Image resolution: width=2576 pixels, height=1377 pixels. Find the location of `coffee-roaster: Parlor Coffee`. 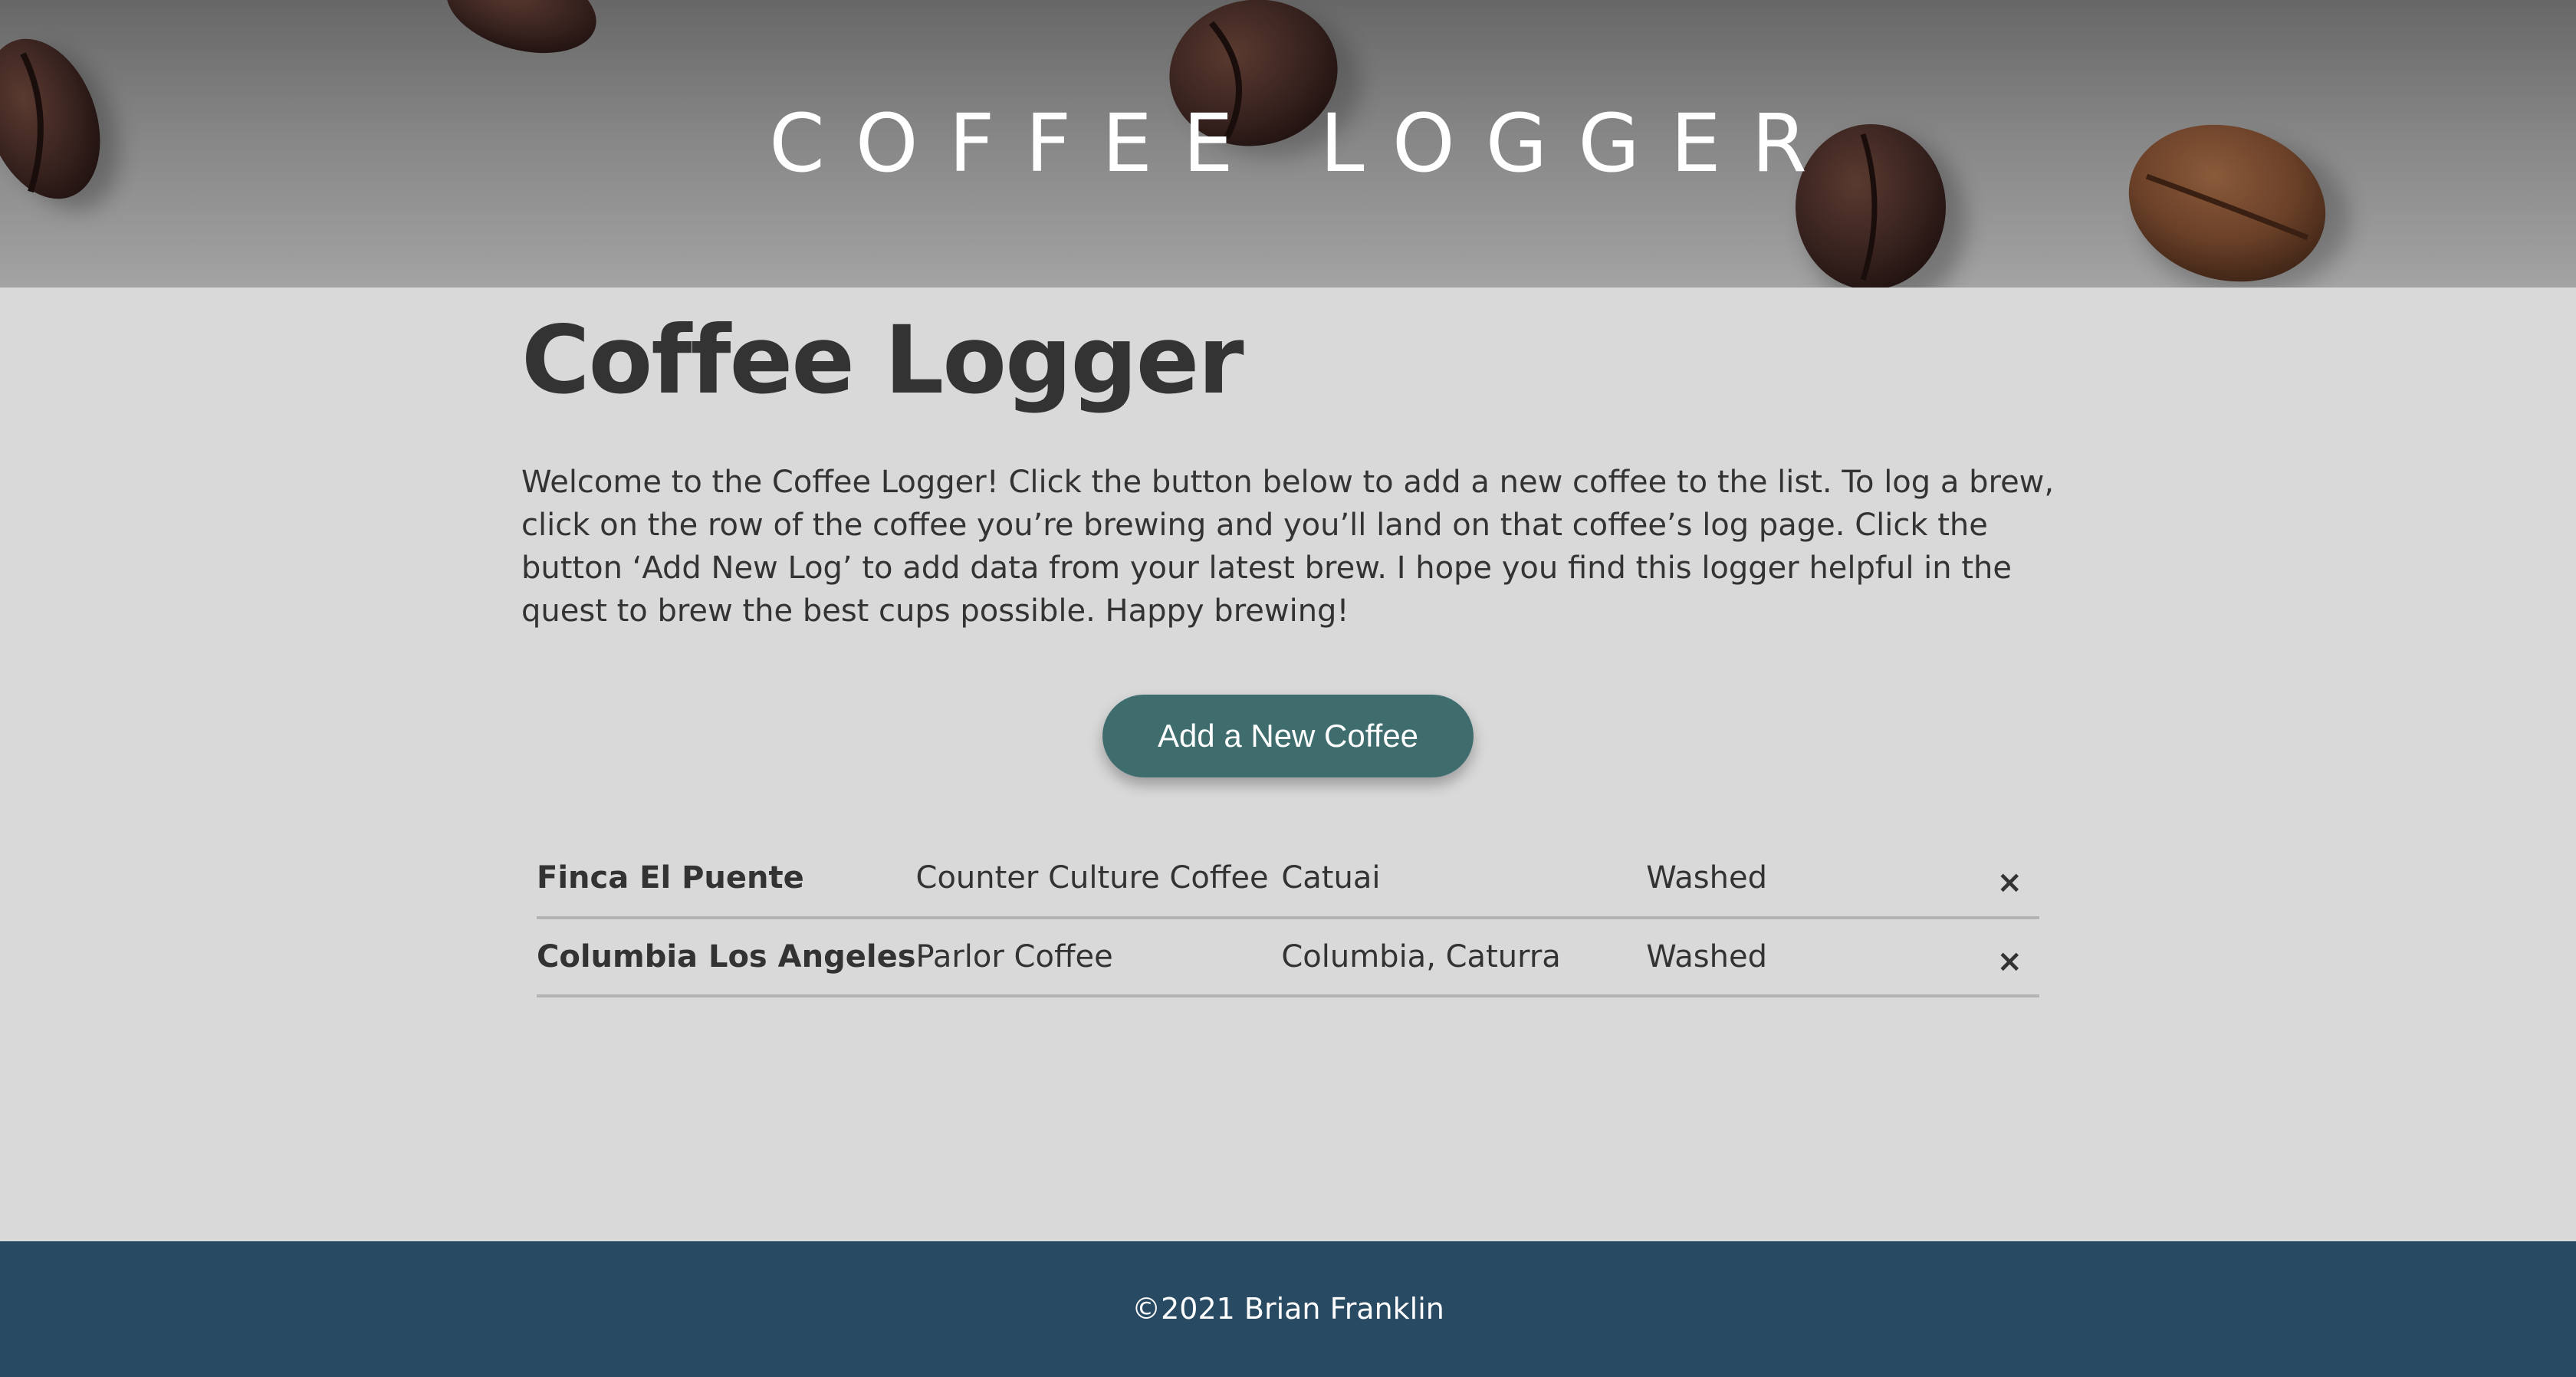

coffee-roaster: Parlor Coffee is located at coordinates (1014, 957).